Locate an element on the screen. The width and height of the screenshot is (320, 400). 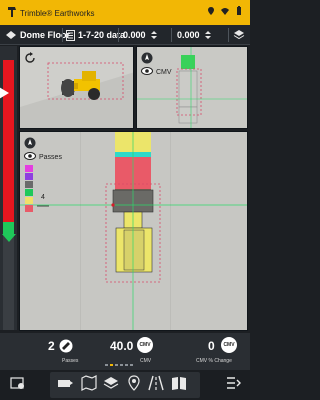
map-button is located at coordinates (89, 385).